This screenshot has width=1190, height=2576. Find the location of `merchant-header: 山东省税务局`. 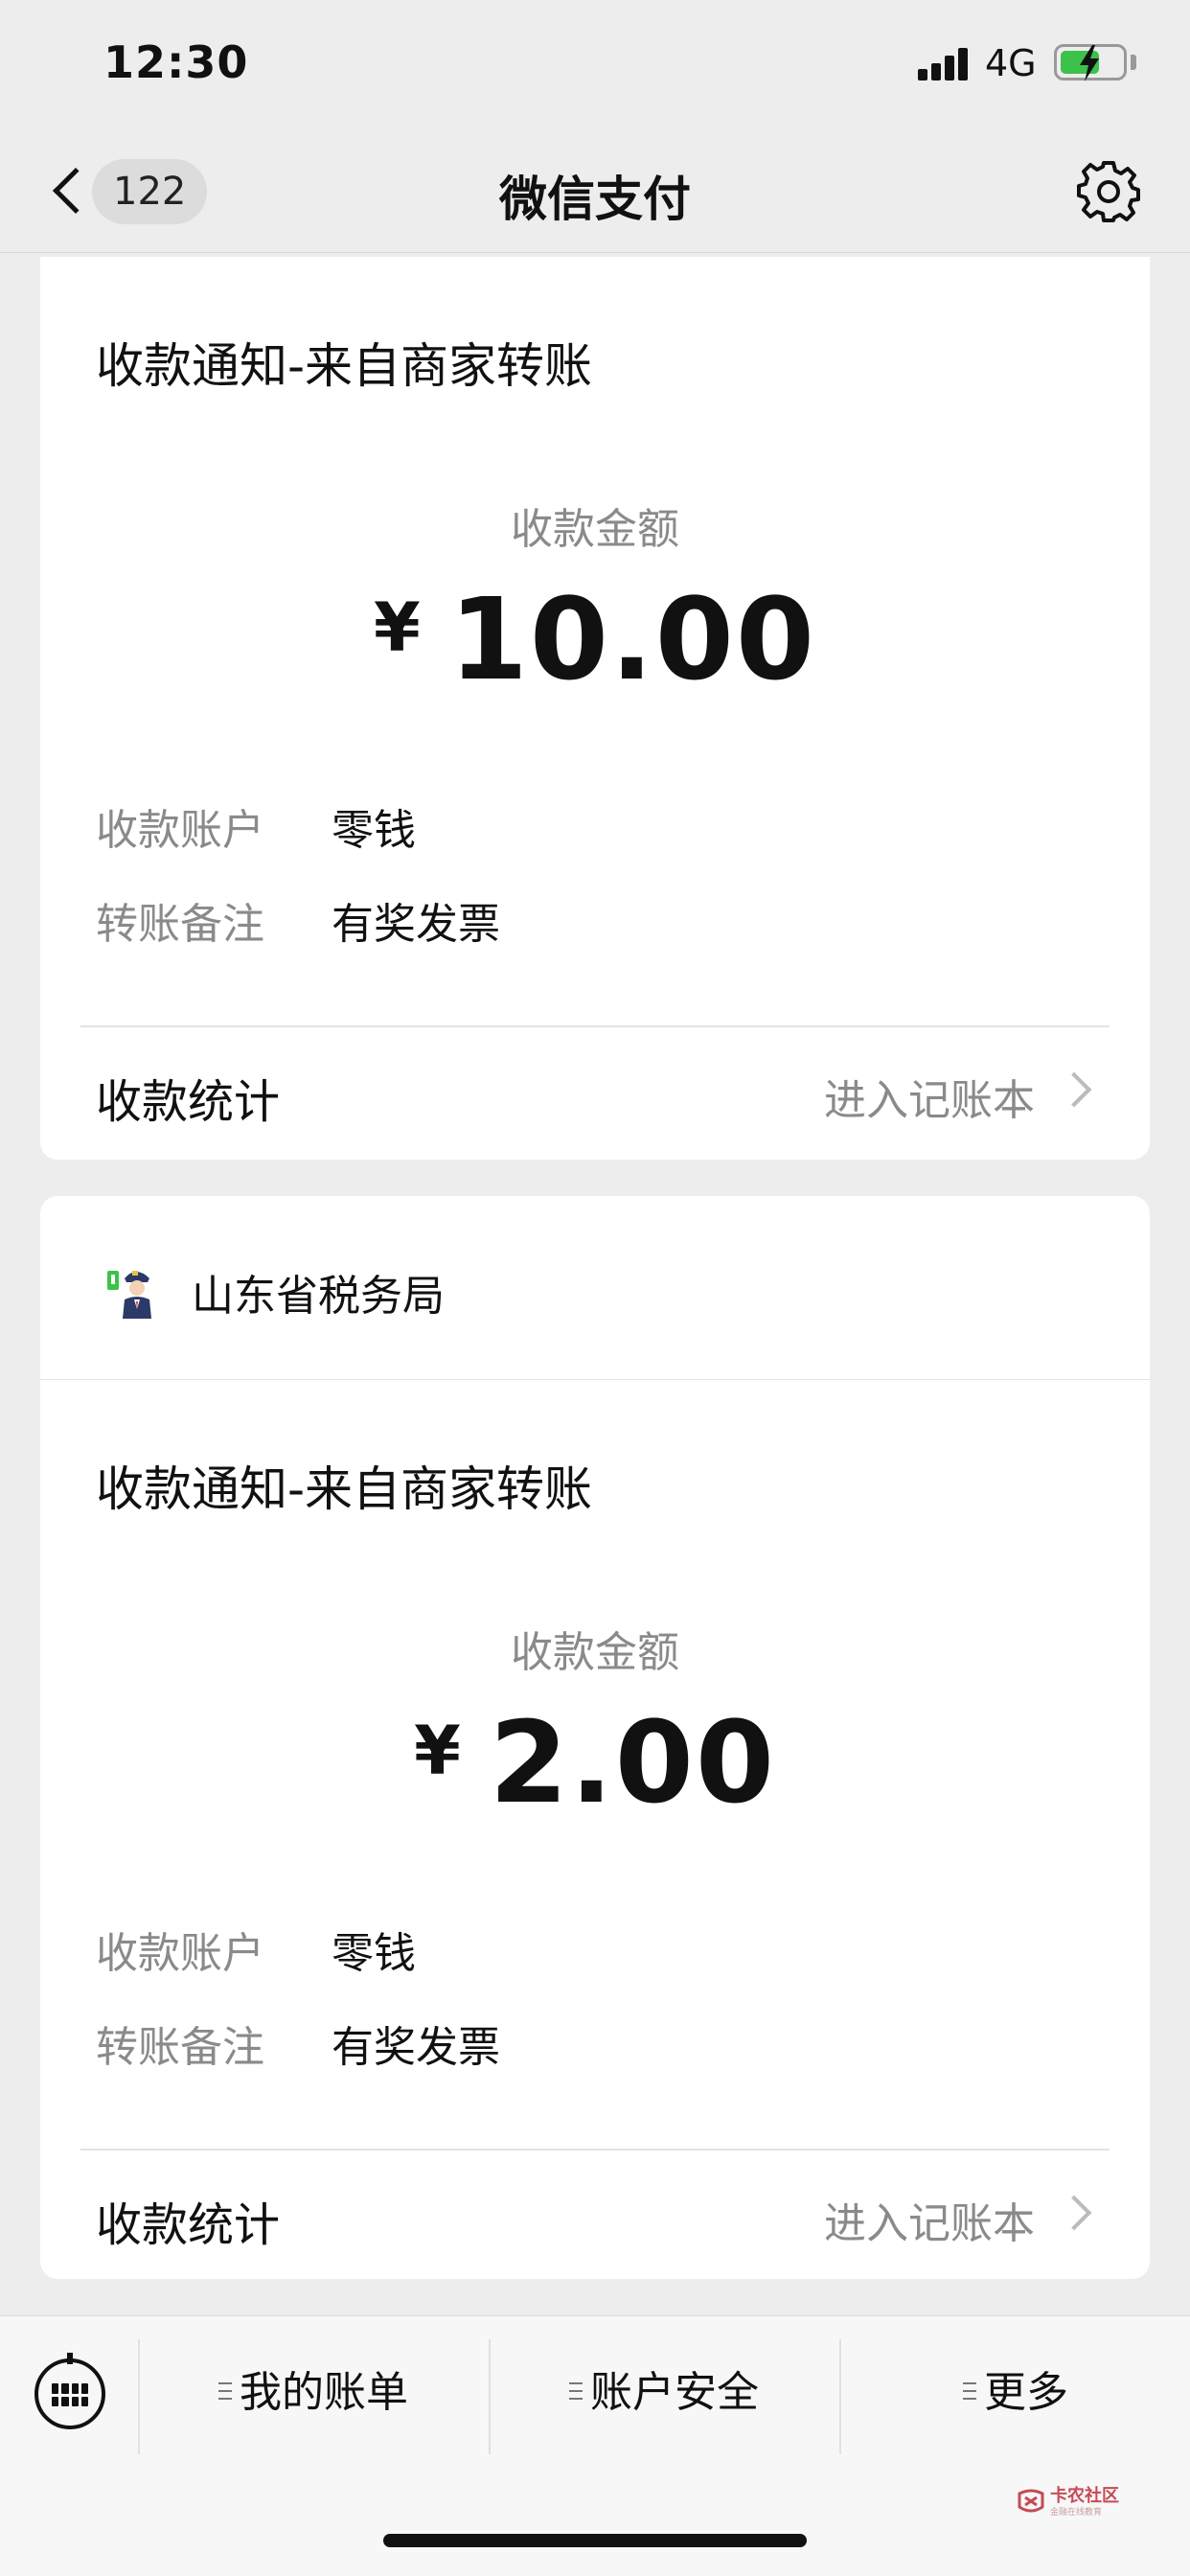

merchant-header: 山东省税务局 is located at coordinates (595, 1288).